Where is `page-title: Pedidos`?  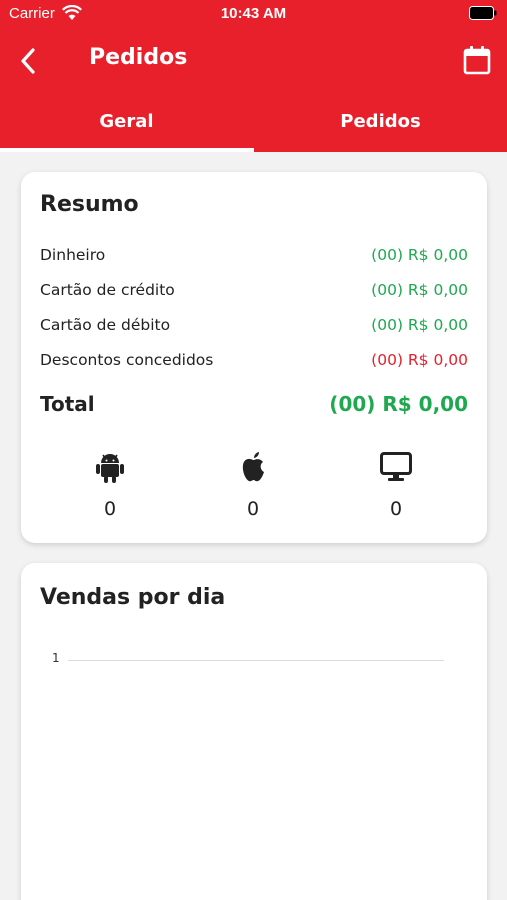
page-title: Pedidos is located at coordinates (138, 57).